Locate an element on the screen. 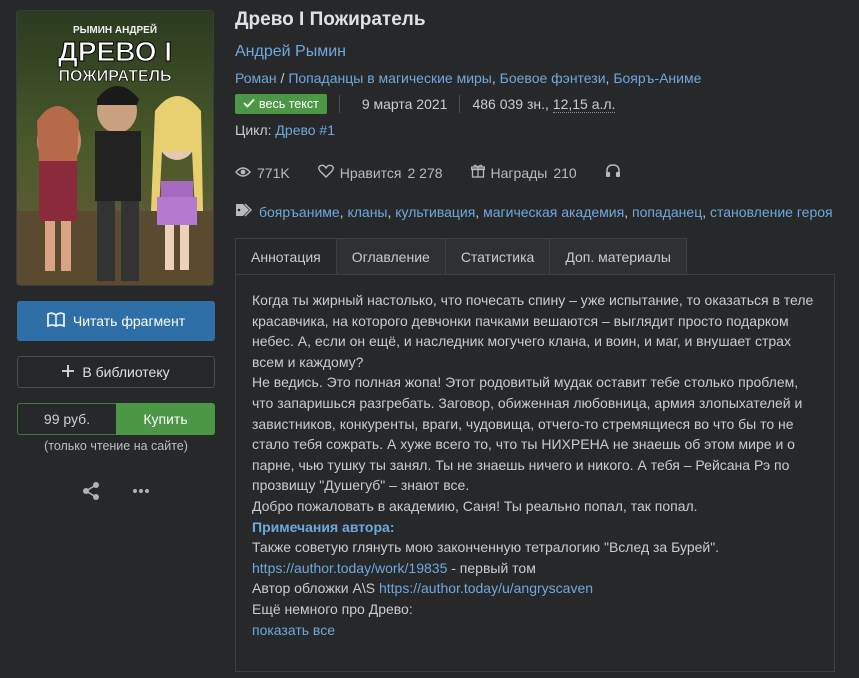 The height and width of the screenshot is (678, 859). cover-author-link: https://author.today/u/angryscaven is located at coordinates (486, 588).